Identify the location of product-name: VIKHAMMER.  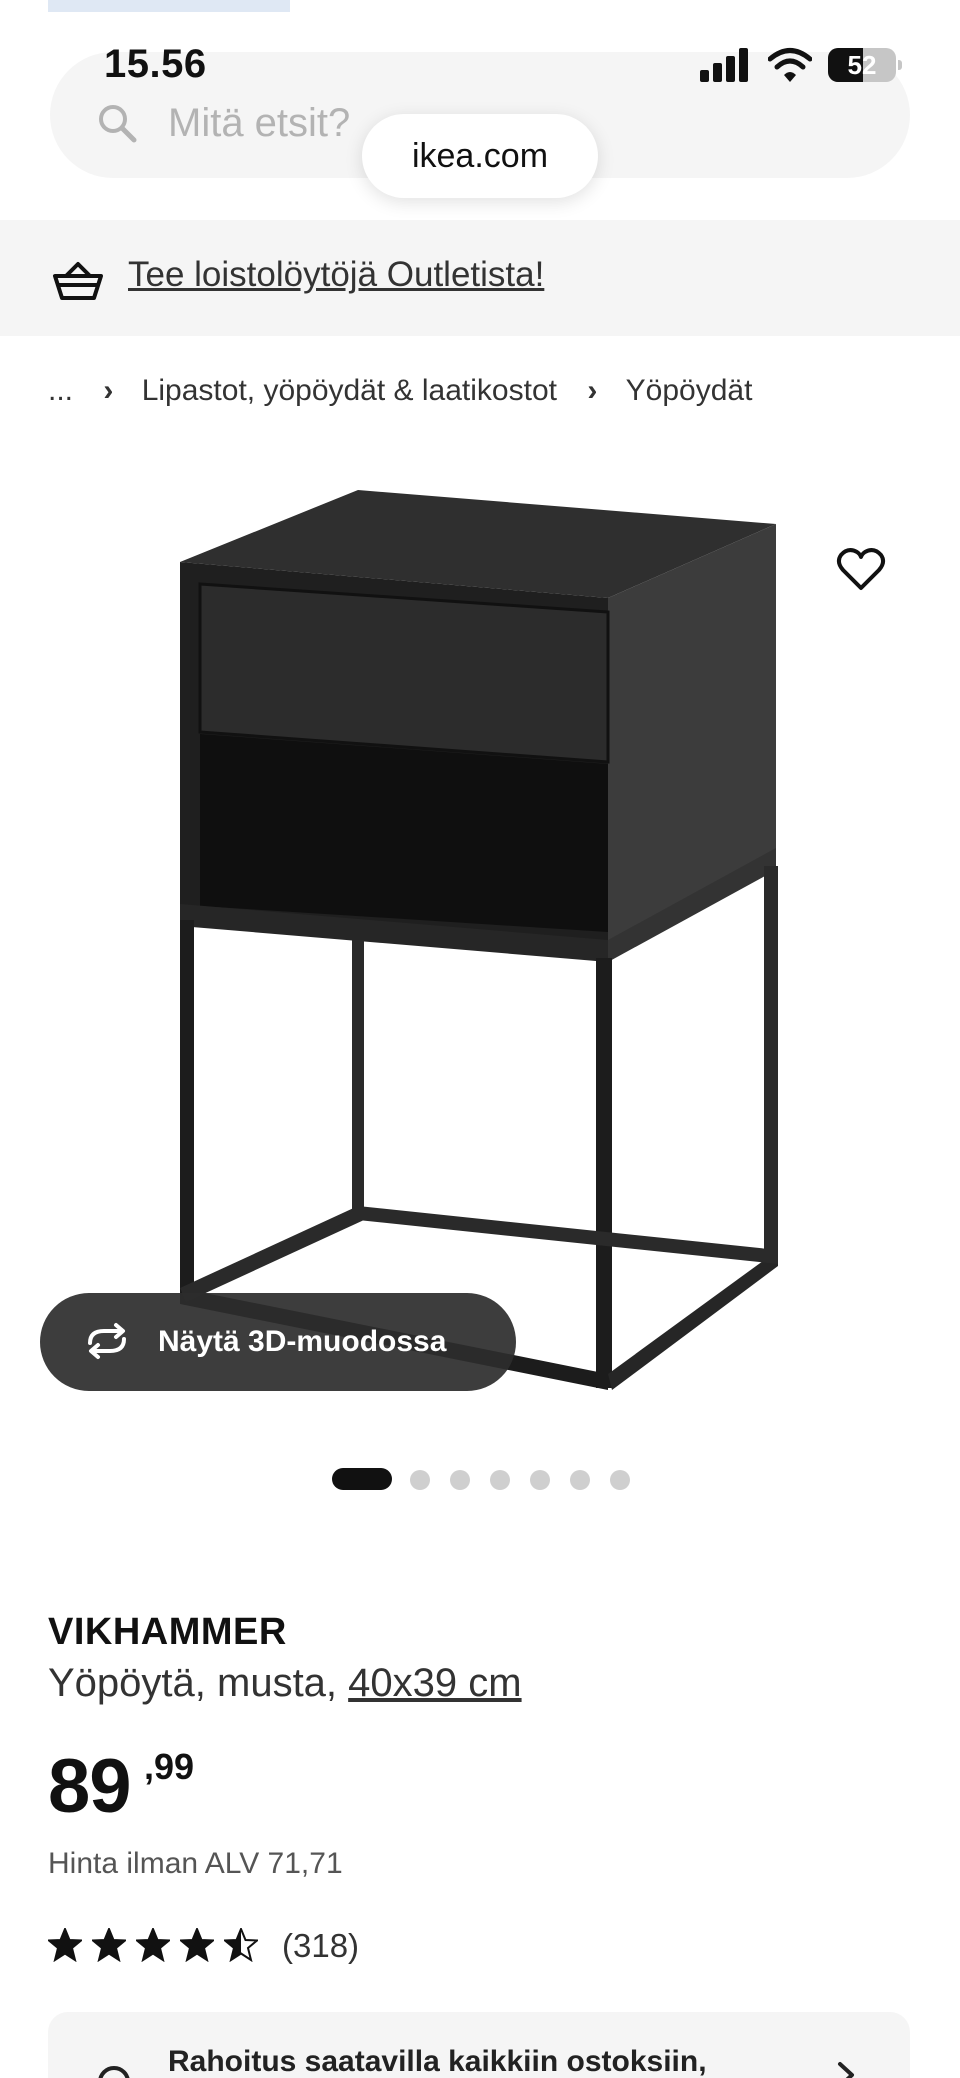
(167, 1632).